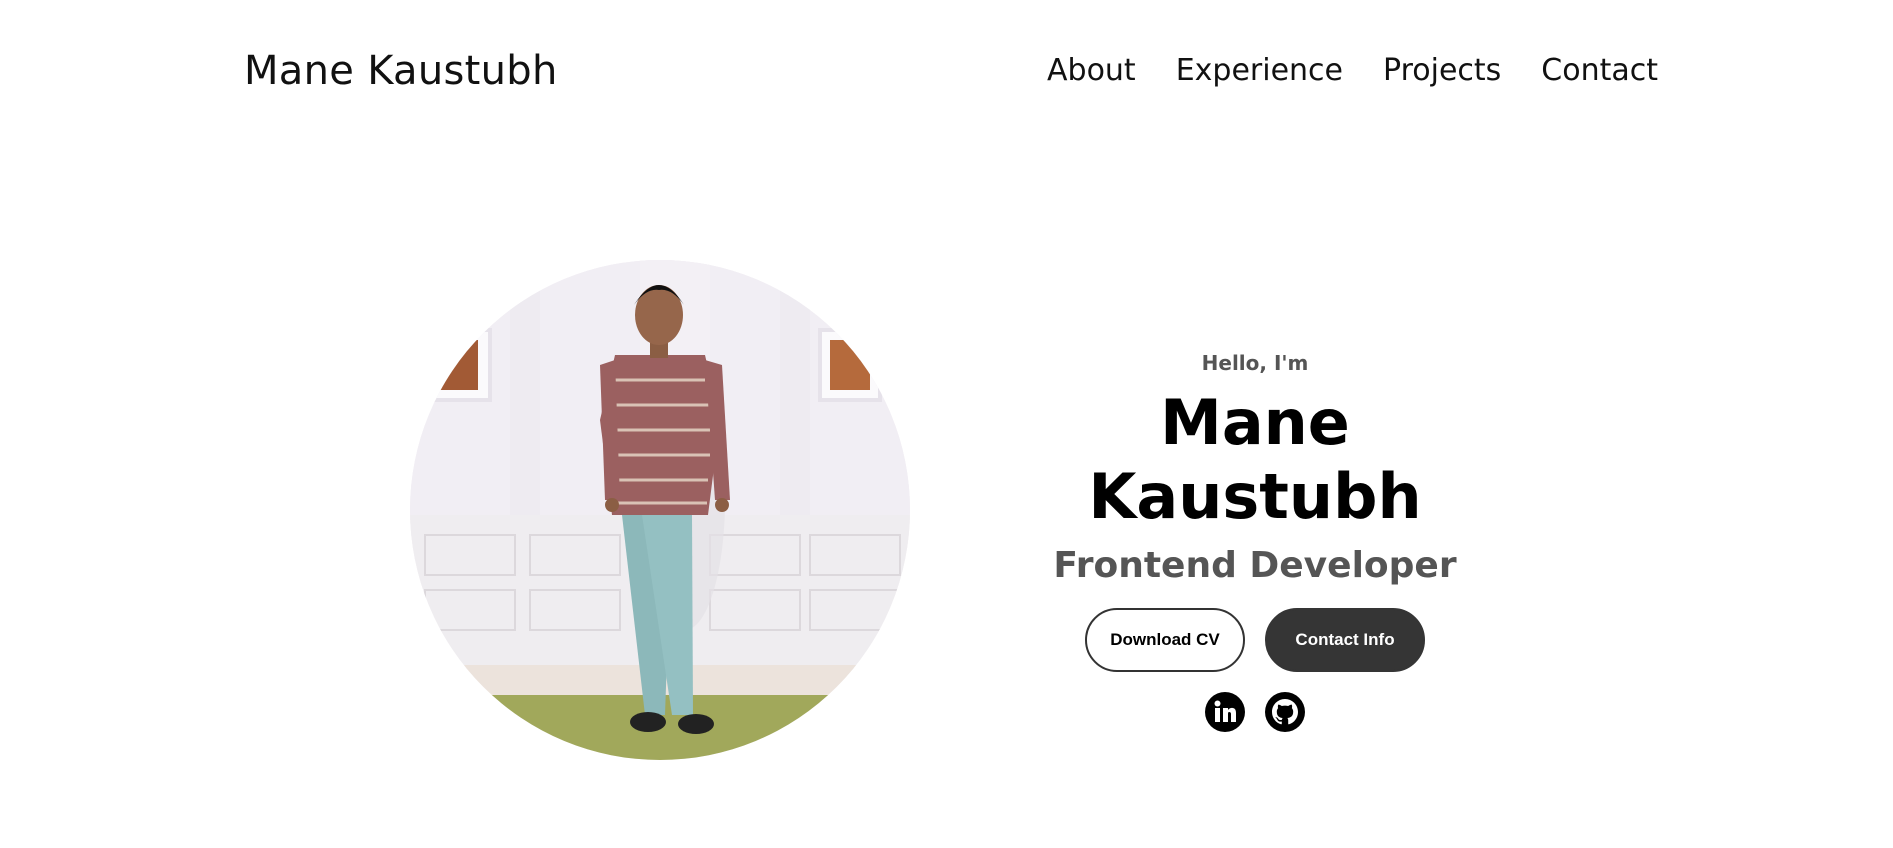 The width and height of the screenshot is (1893, 848). What do you see at coordinates (1165, 640) in the screenshot?
I see `download-cv-button: Download CV` at bounding box center [1165, 640].